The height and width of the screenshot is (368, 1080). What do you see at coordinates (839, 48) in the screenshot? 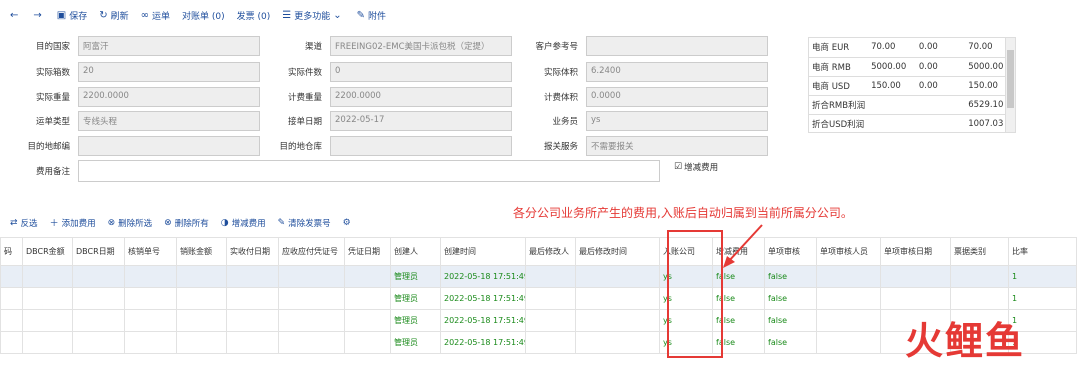
I see `currency-cell: 电商 EUR` at bounding box center [839, 48].